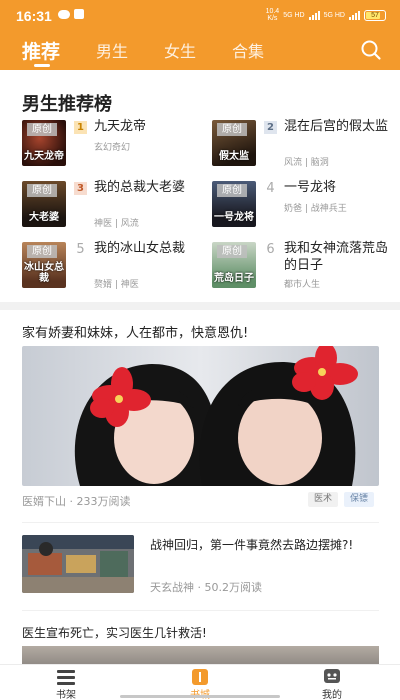  What do you see at coordinates (44, 204) in the screenshot?
I see `book-cover: 原创 大老婆` at bounding box center [44, 204].